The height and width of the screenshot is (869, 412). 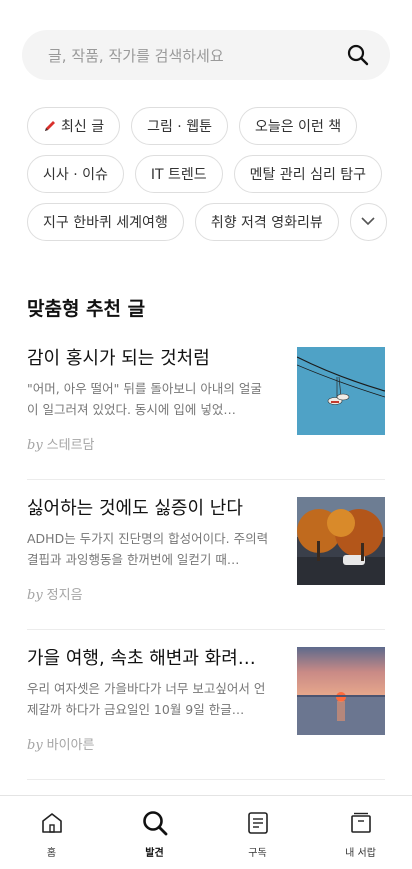 I want to click on author-name: 스테르담, so click(x=70, y=445).